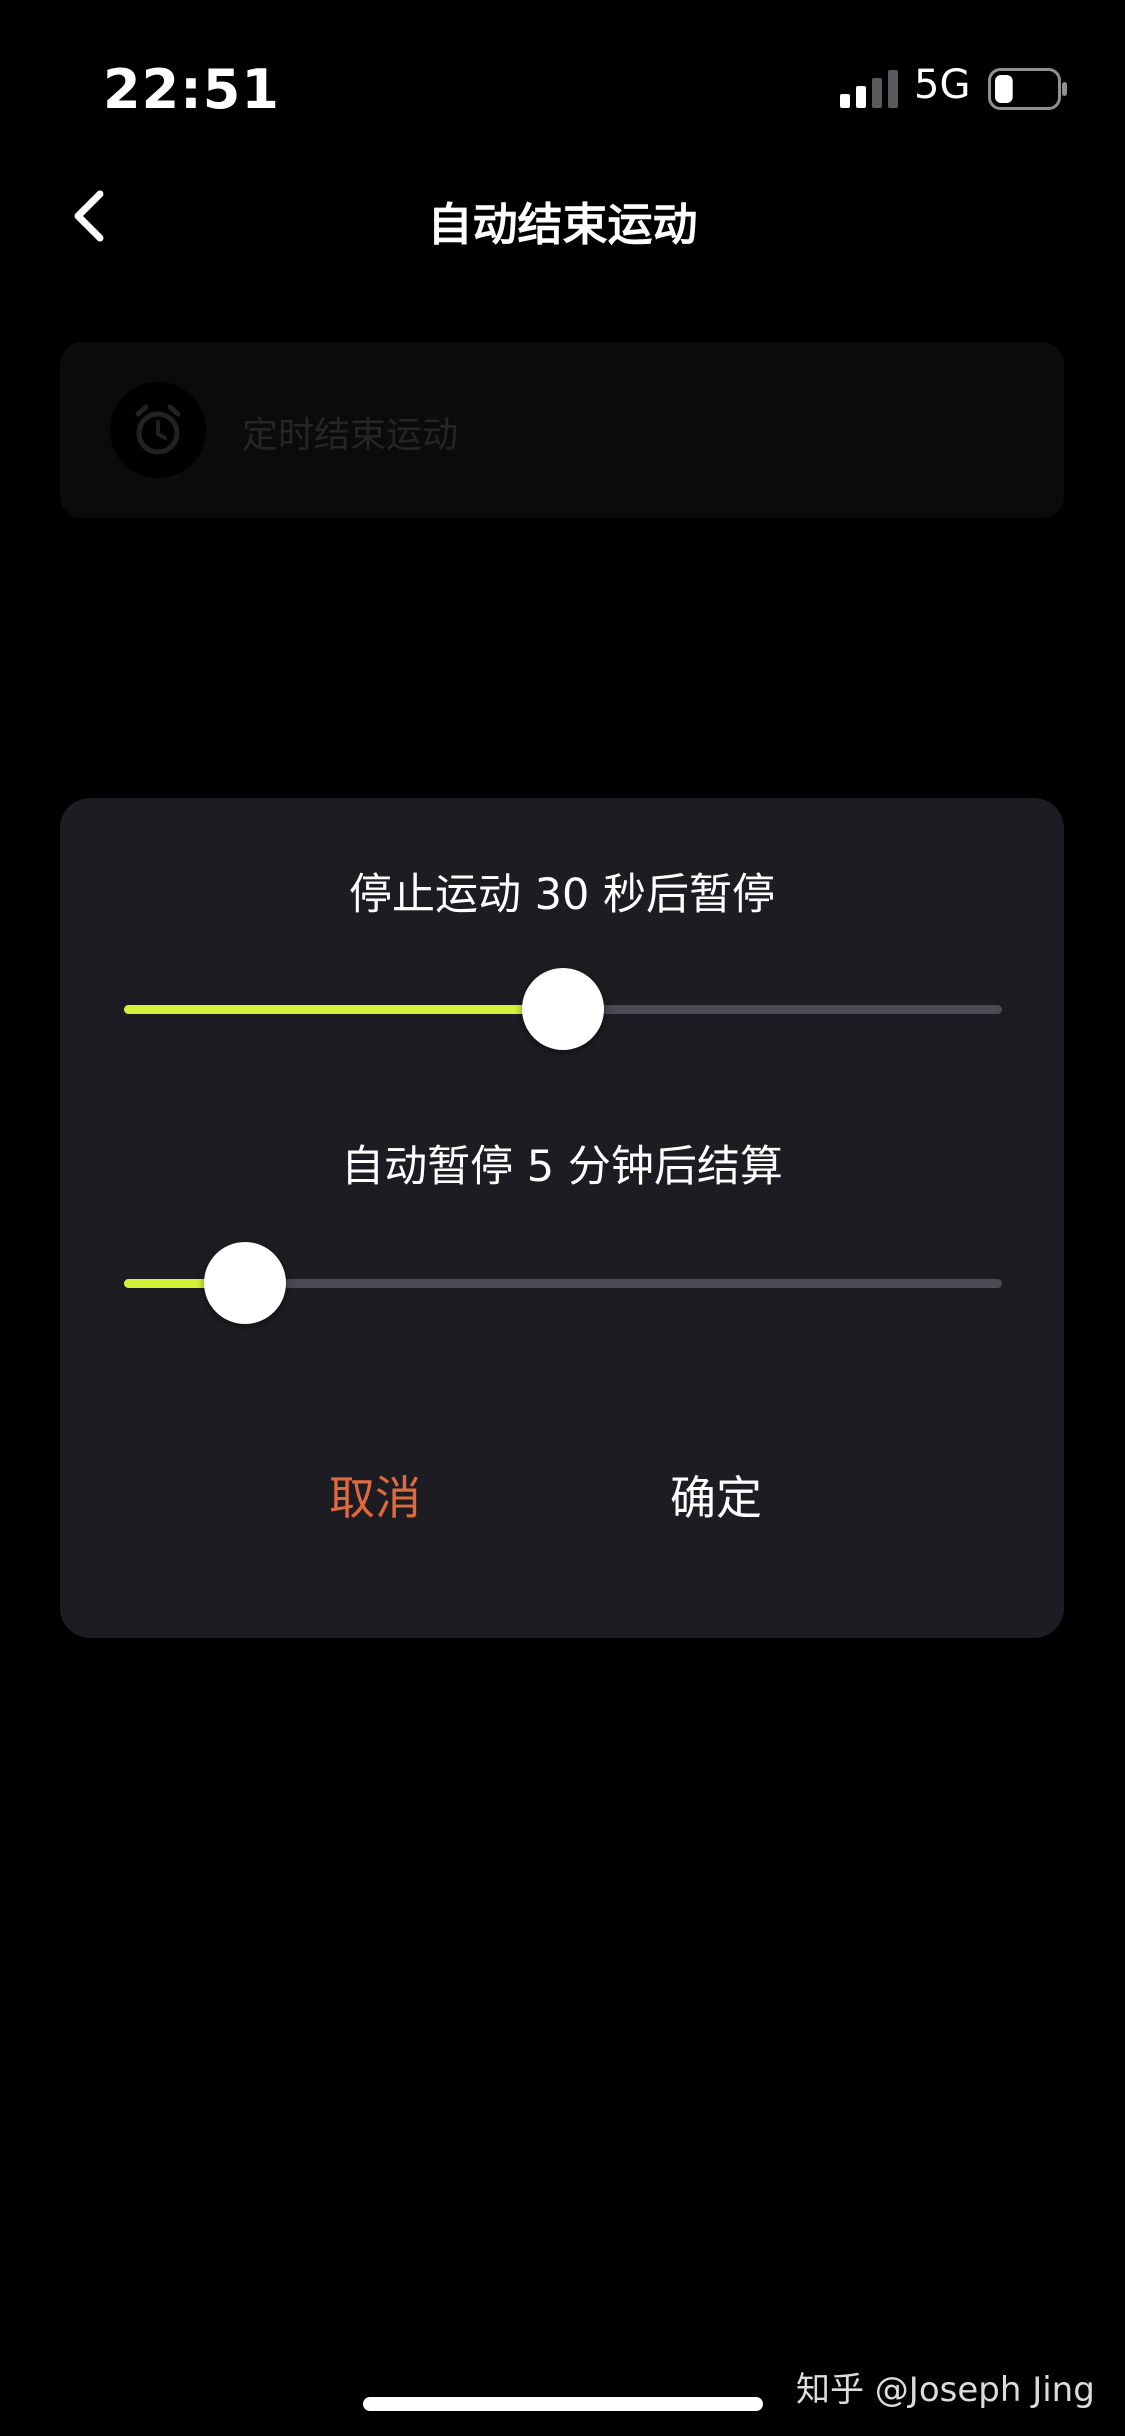  I want to click on watermark: 知乎 @Joseph Jing, so click(945, 2390).